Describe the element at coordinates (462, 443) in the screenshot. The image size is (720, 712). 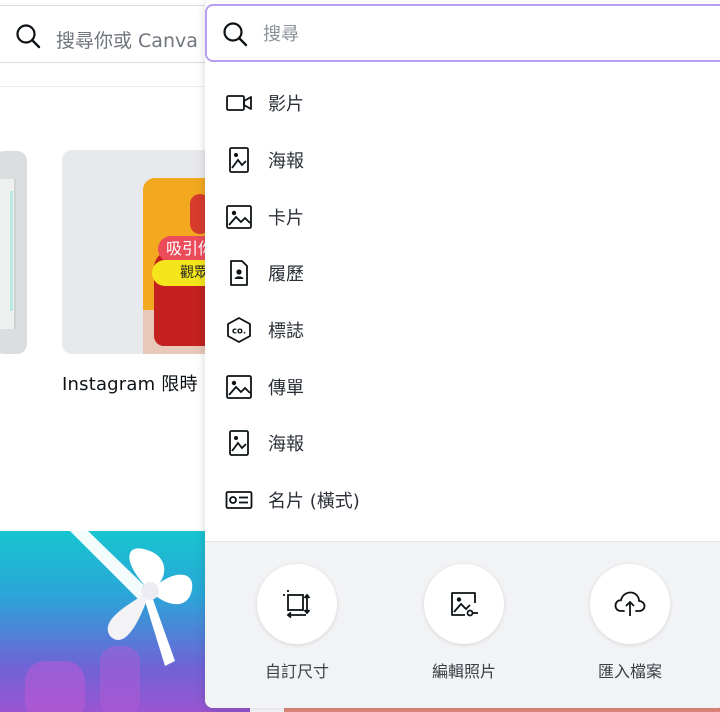
I see `suggestion-poster-2: 海報` at that location.